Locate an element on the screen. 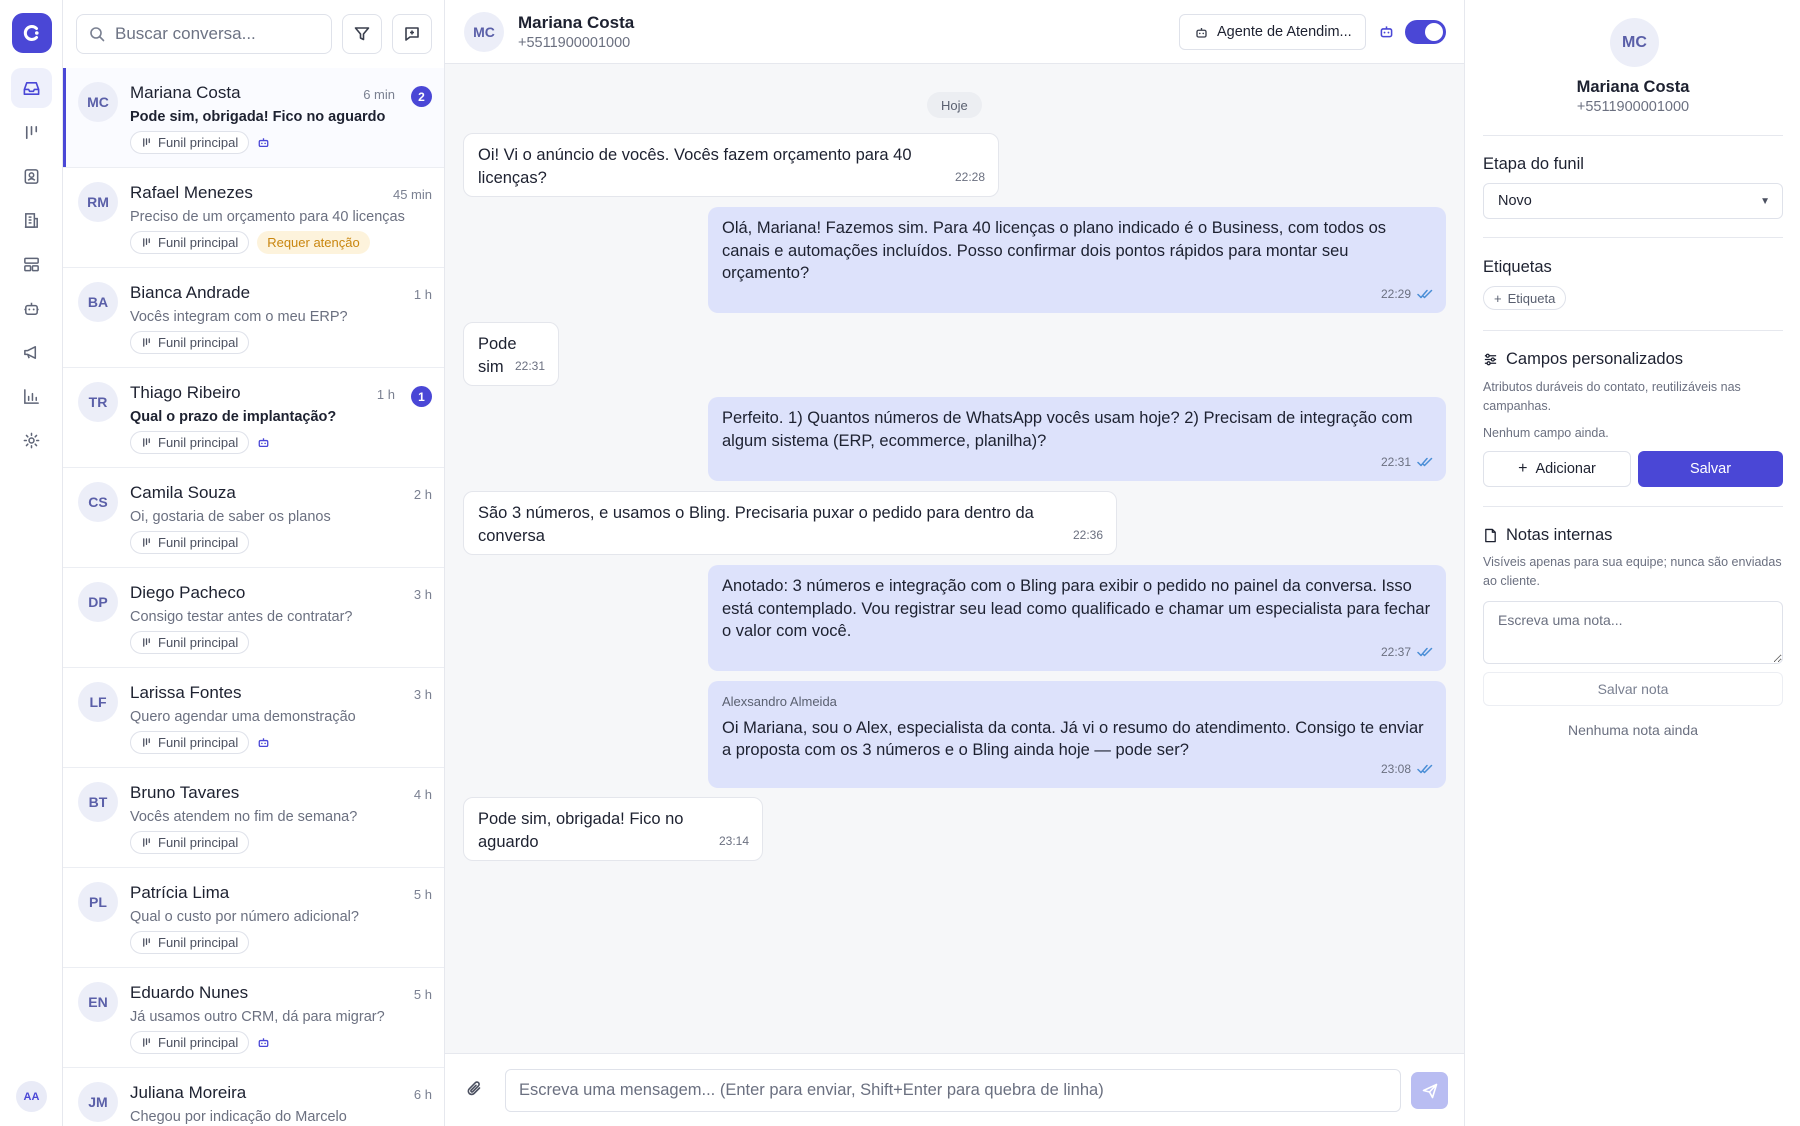  contact-avatar: PL is located at coordinates (98, 902).